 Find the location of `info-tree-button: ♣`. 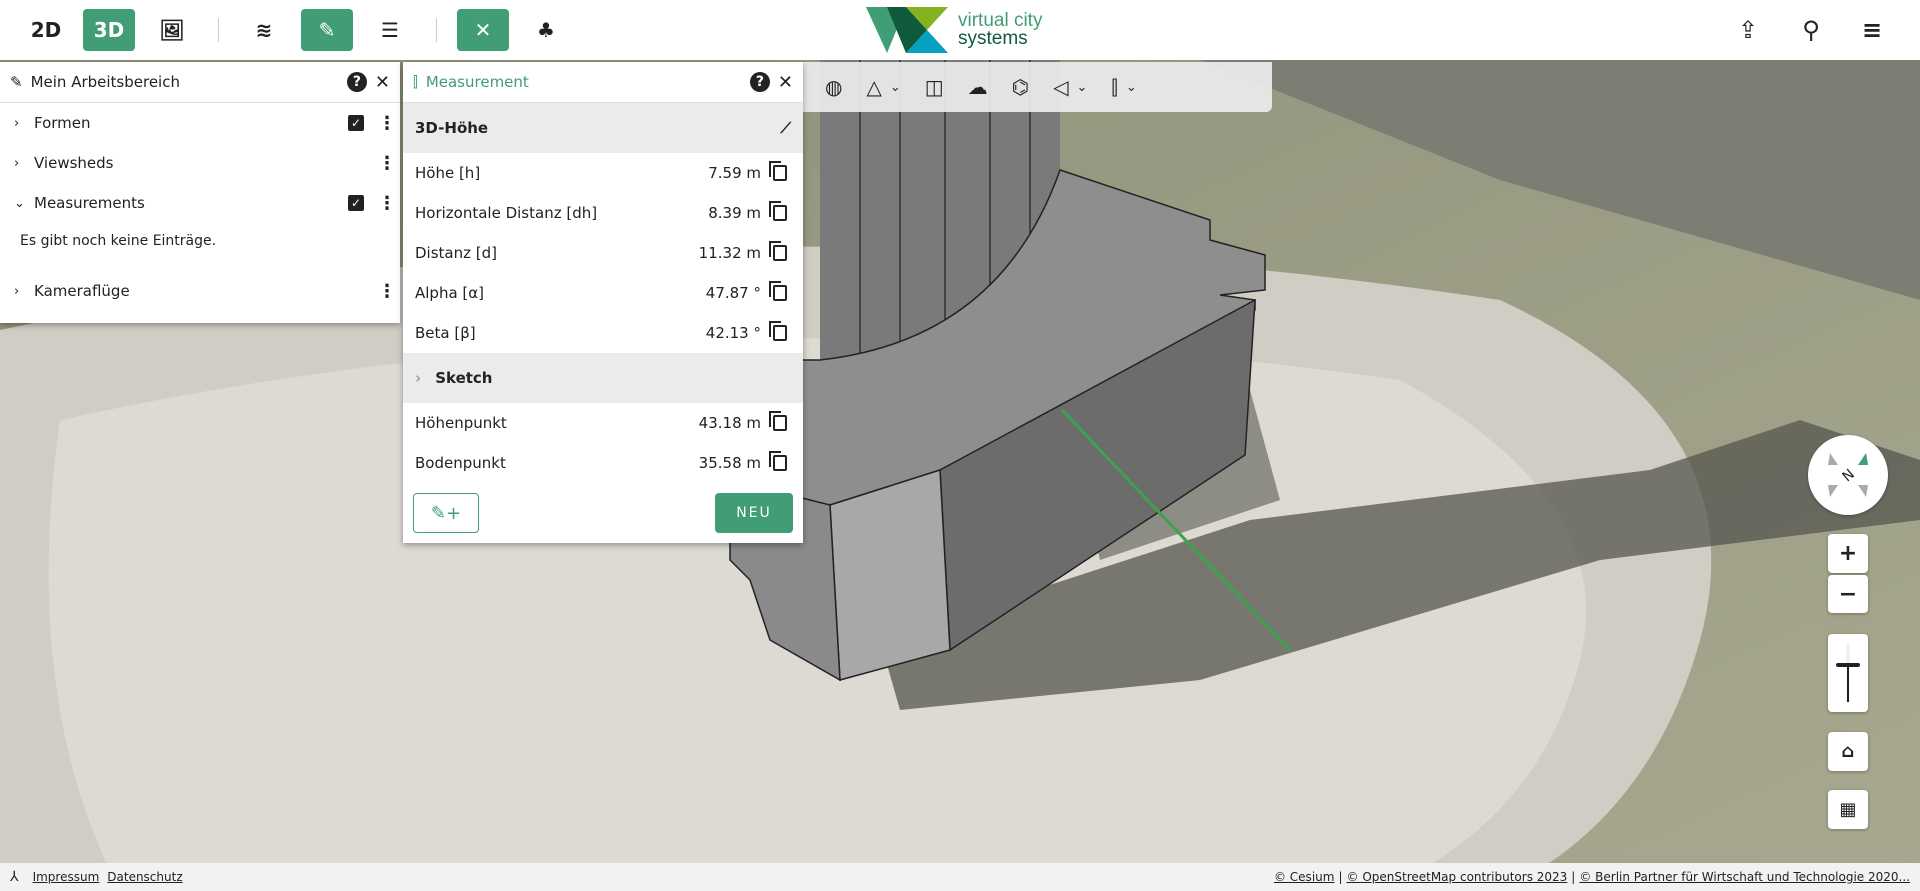

info-tree-button: ♣ is located at coordinates (546, 30).